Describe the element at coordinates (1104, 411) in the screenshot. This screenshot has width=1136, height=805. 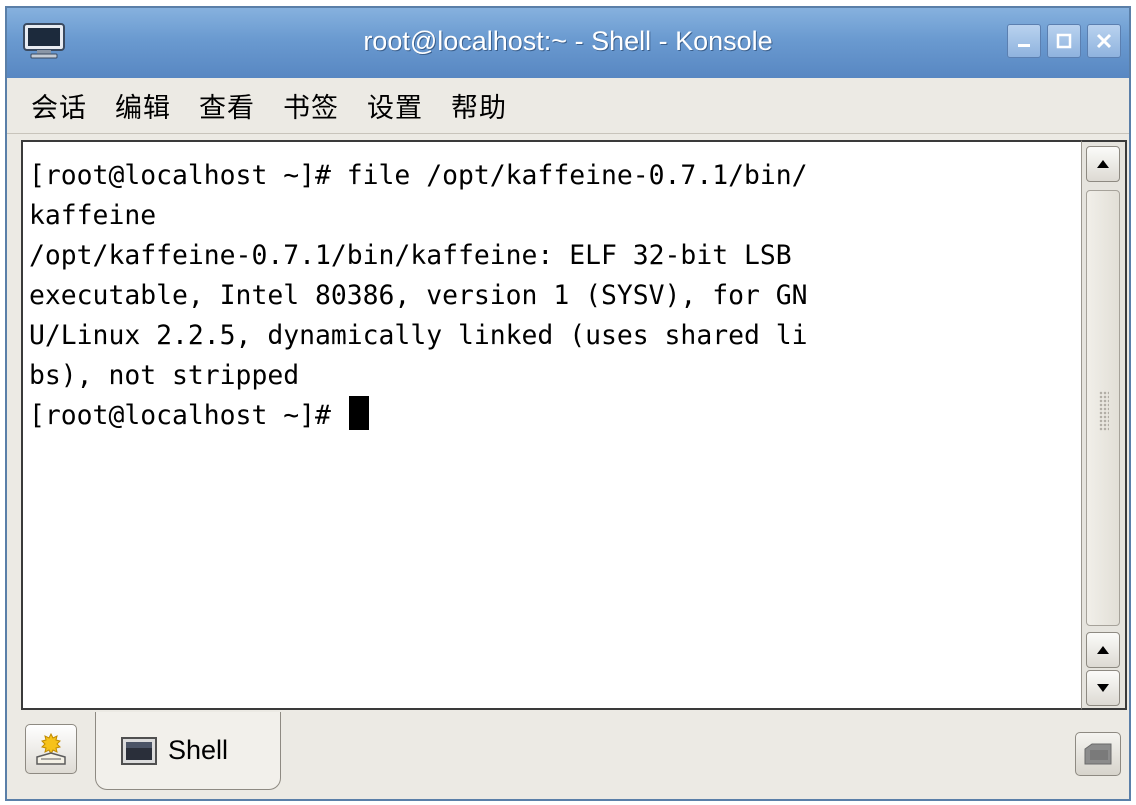
I see `grip-icon` at that location.